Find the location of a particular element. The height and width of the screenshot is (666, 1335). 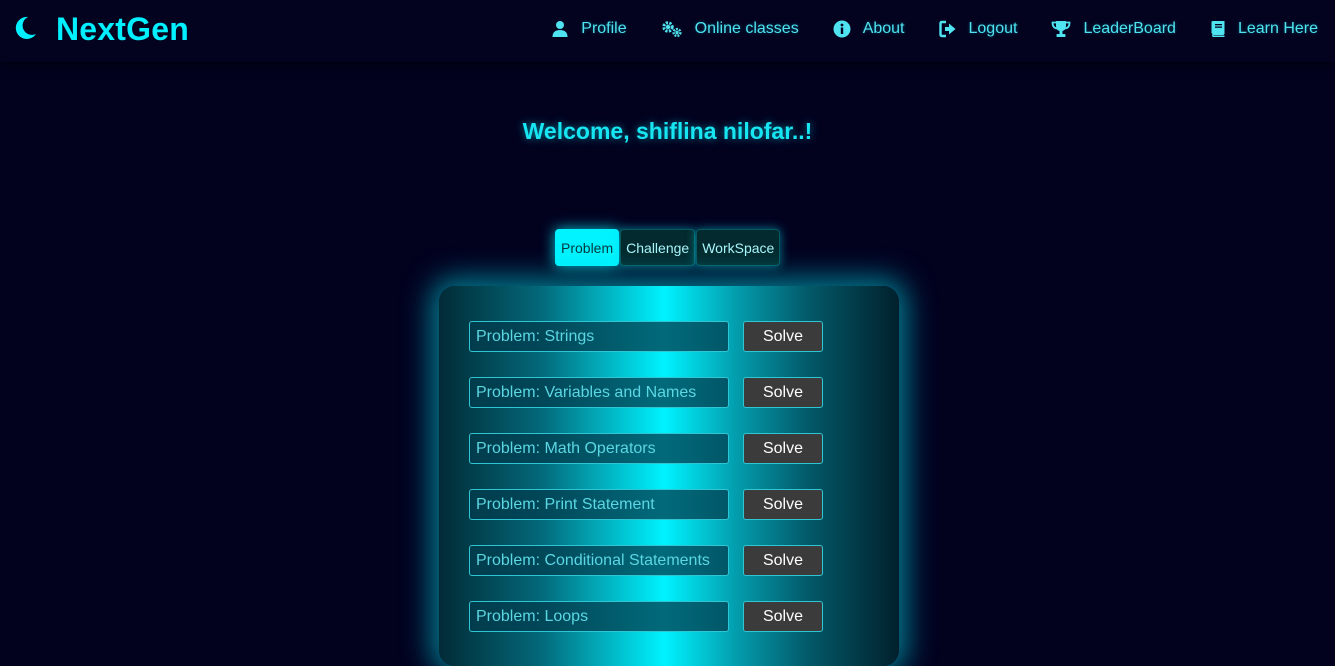

nav-item-leaderboard: LeaderBoard is located at coordinates (1113, 29).